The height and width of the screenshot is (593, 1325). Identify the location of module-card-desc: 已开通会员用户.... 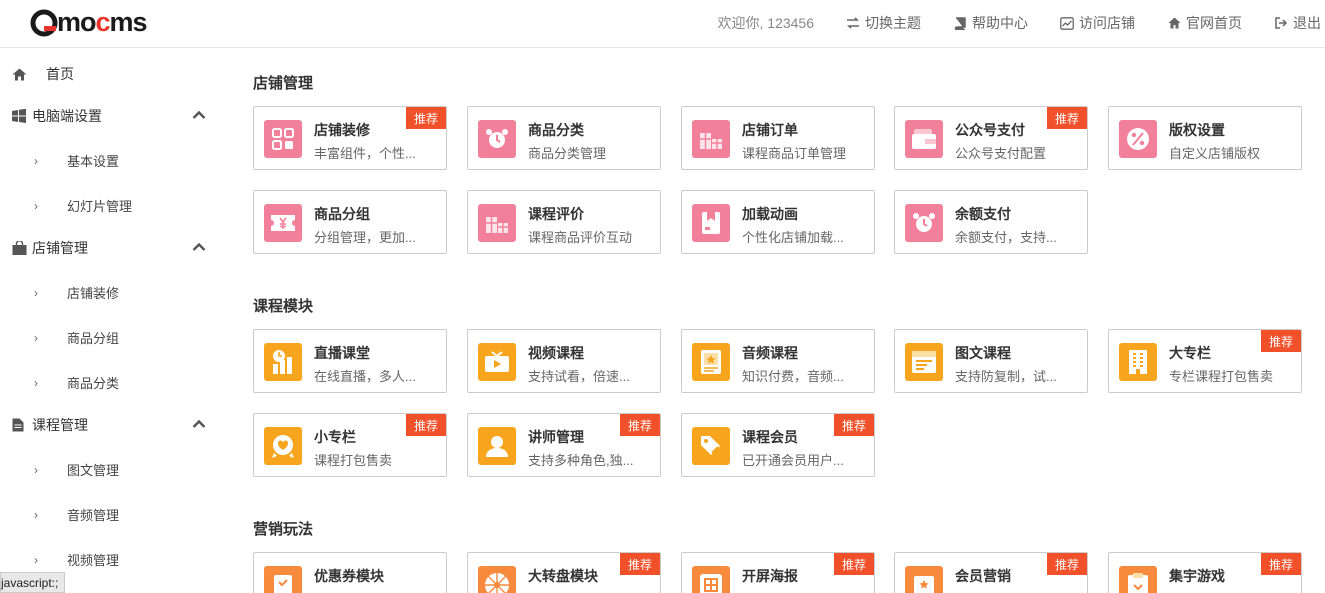
(793, 460).